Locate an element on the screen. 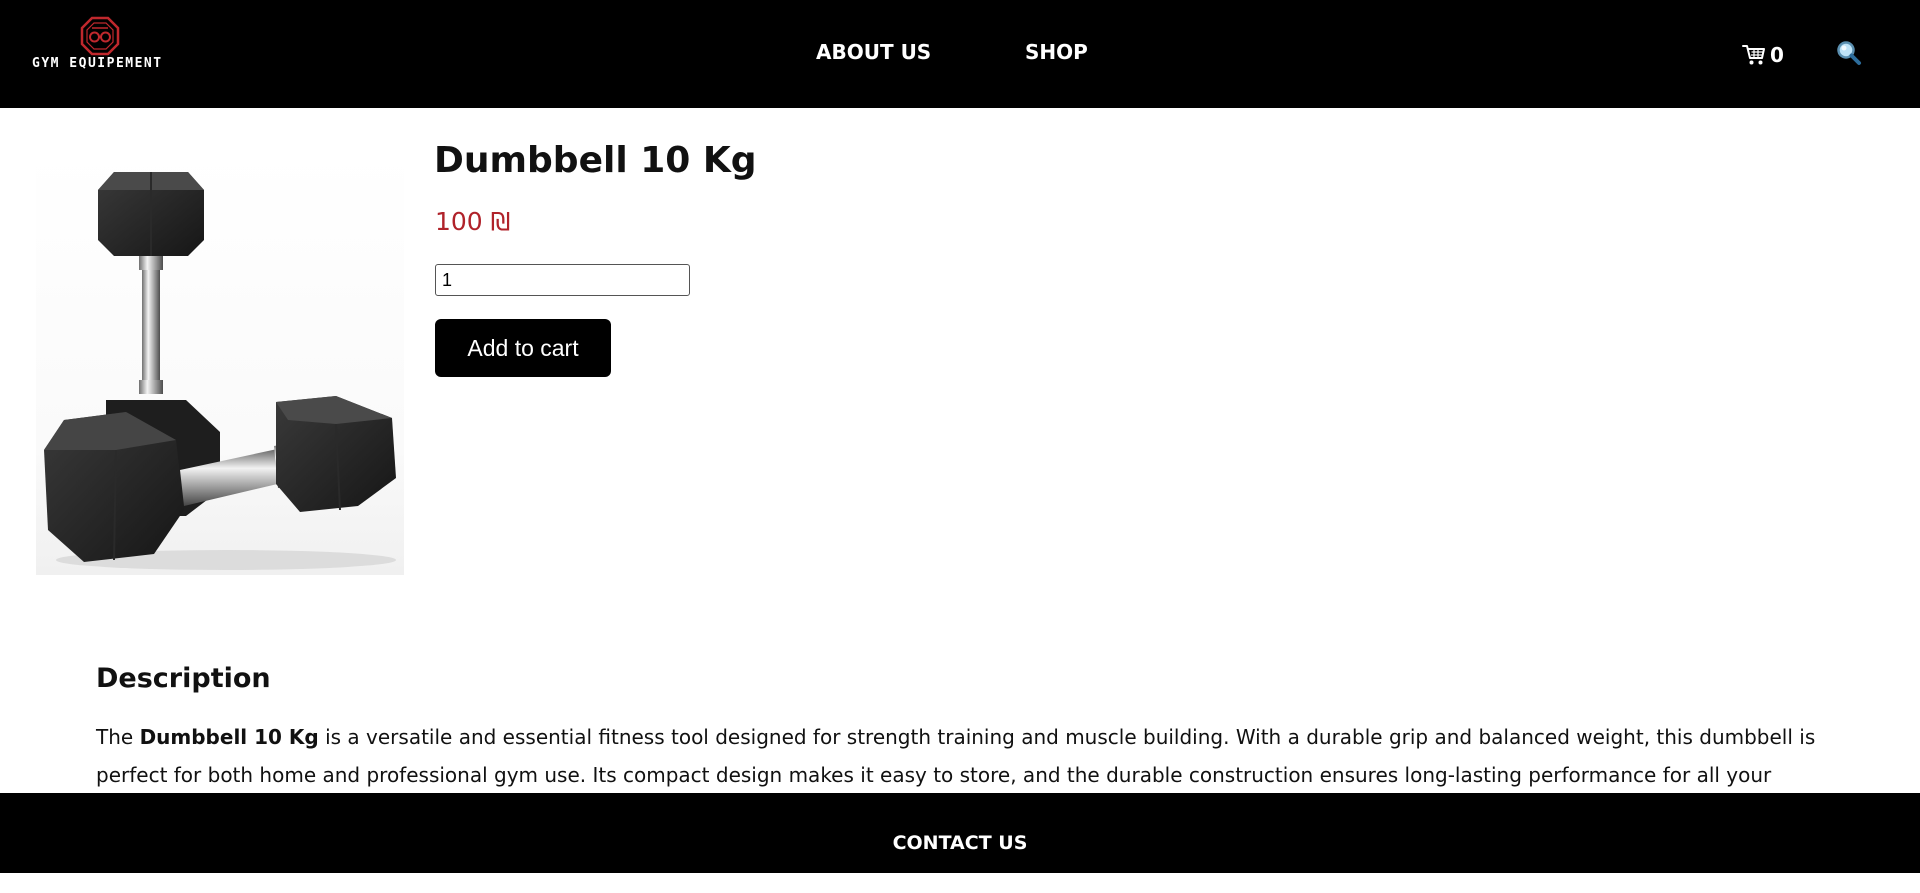 Image resolution: width=1920 pixels, height=893 pixels. gym-logo-icon is located at coordinates (100, 36).